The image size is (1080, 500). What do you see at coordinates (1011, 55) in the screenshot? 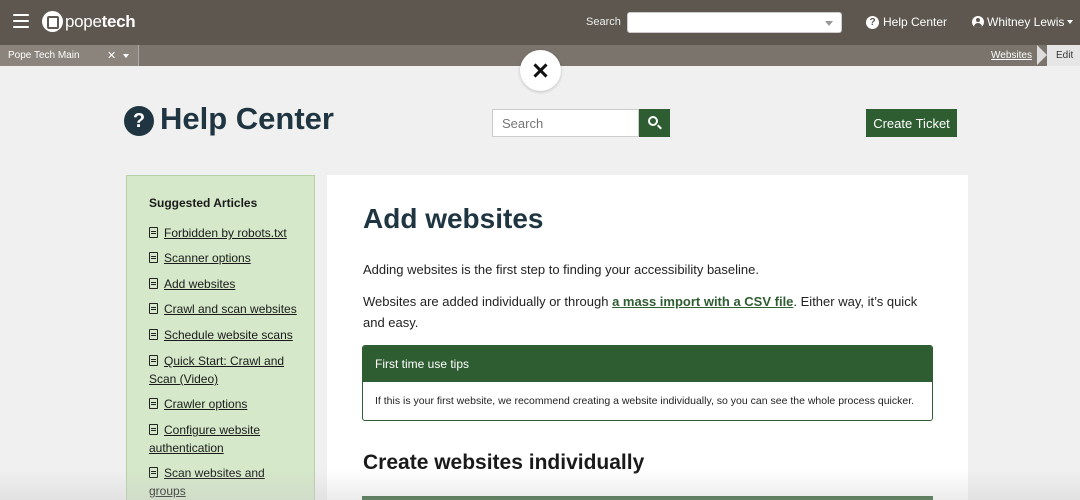
I see `breadcrumb-websites: Websites` at bounding box center [1011, 55].